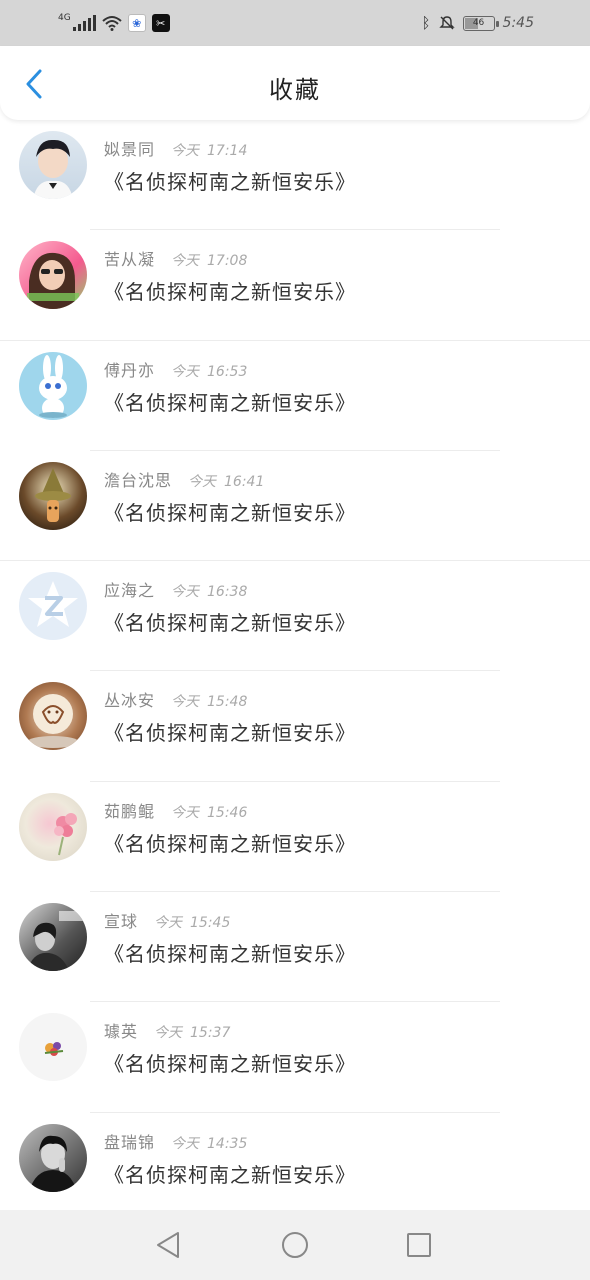  What do you see at coordinates (227, 261) in the screenshot?
I see `item-time: 17:08` at bounding box center [227, 261].